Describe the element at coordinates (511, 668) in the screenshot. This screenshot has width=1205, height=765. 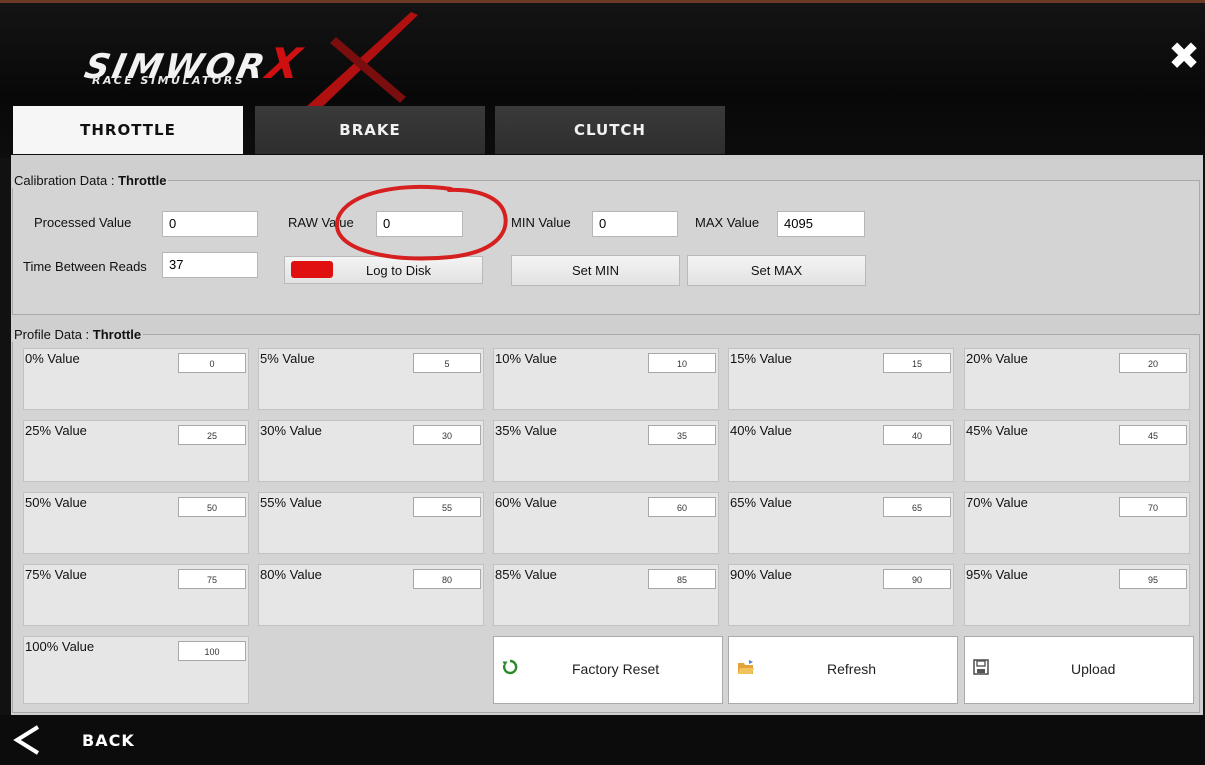
I see `reset-icon` at that location.